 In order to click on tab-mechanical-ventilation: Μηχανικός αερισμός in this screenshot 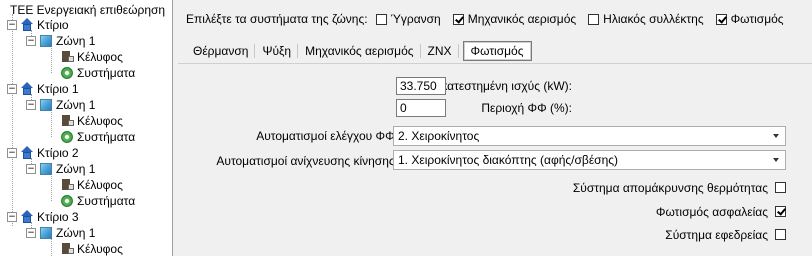, I will do `click(360, 51)`.